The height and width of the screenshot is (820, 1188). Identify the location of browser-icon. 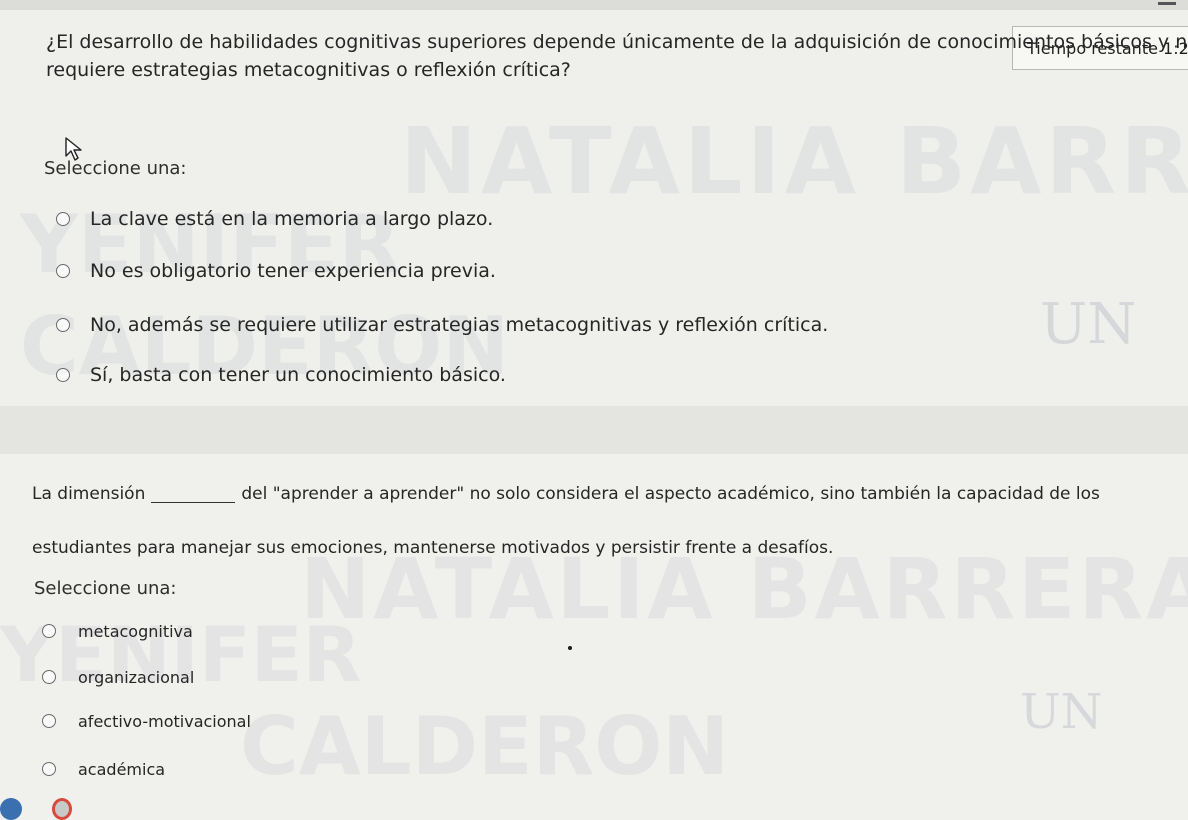
(62, 809).